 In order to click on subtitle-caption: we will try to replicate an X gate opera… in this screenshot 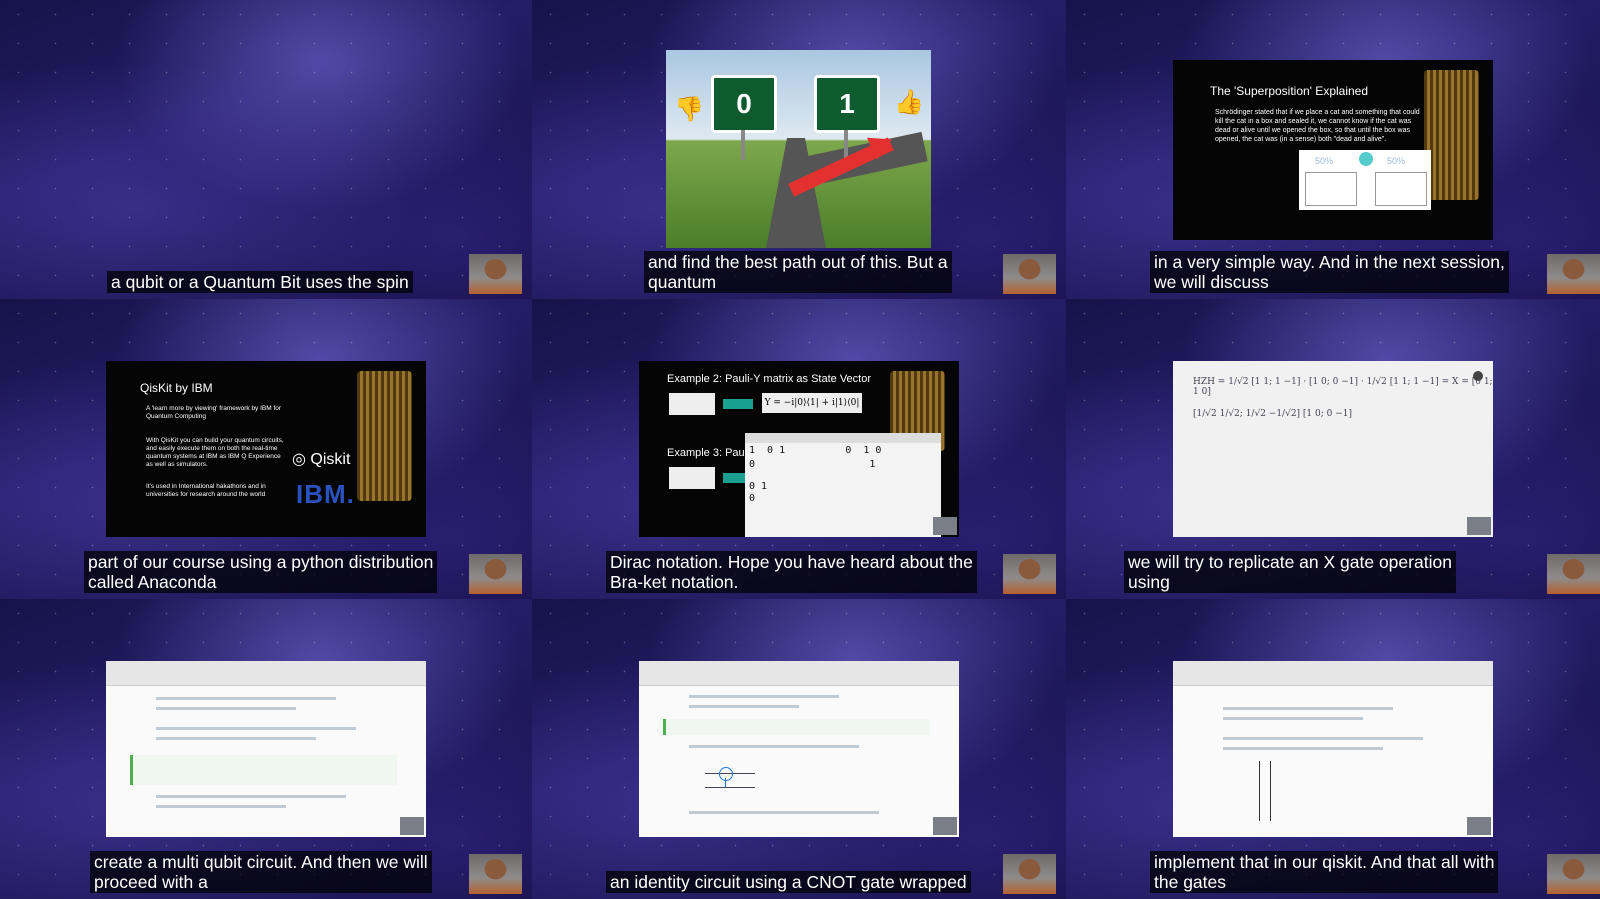, I will do `click(1290, 572)`.